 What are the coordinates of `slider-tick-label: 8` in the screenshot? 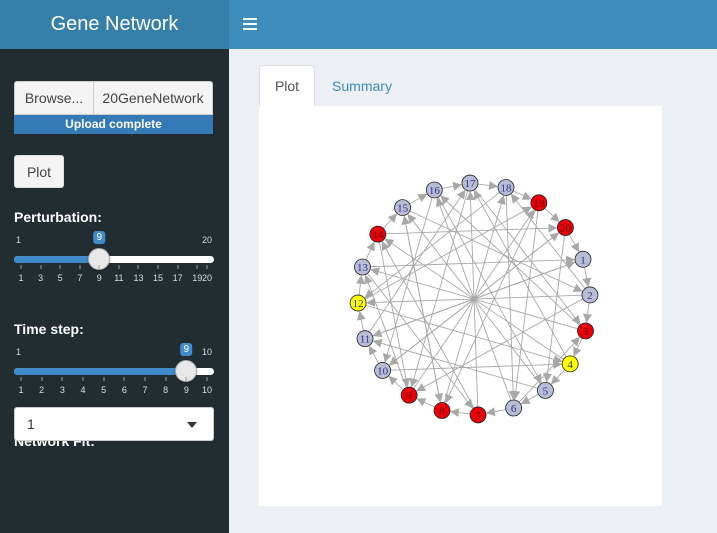 It's located at (166, 390).